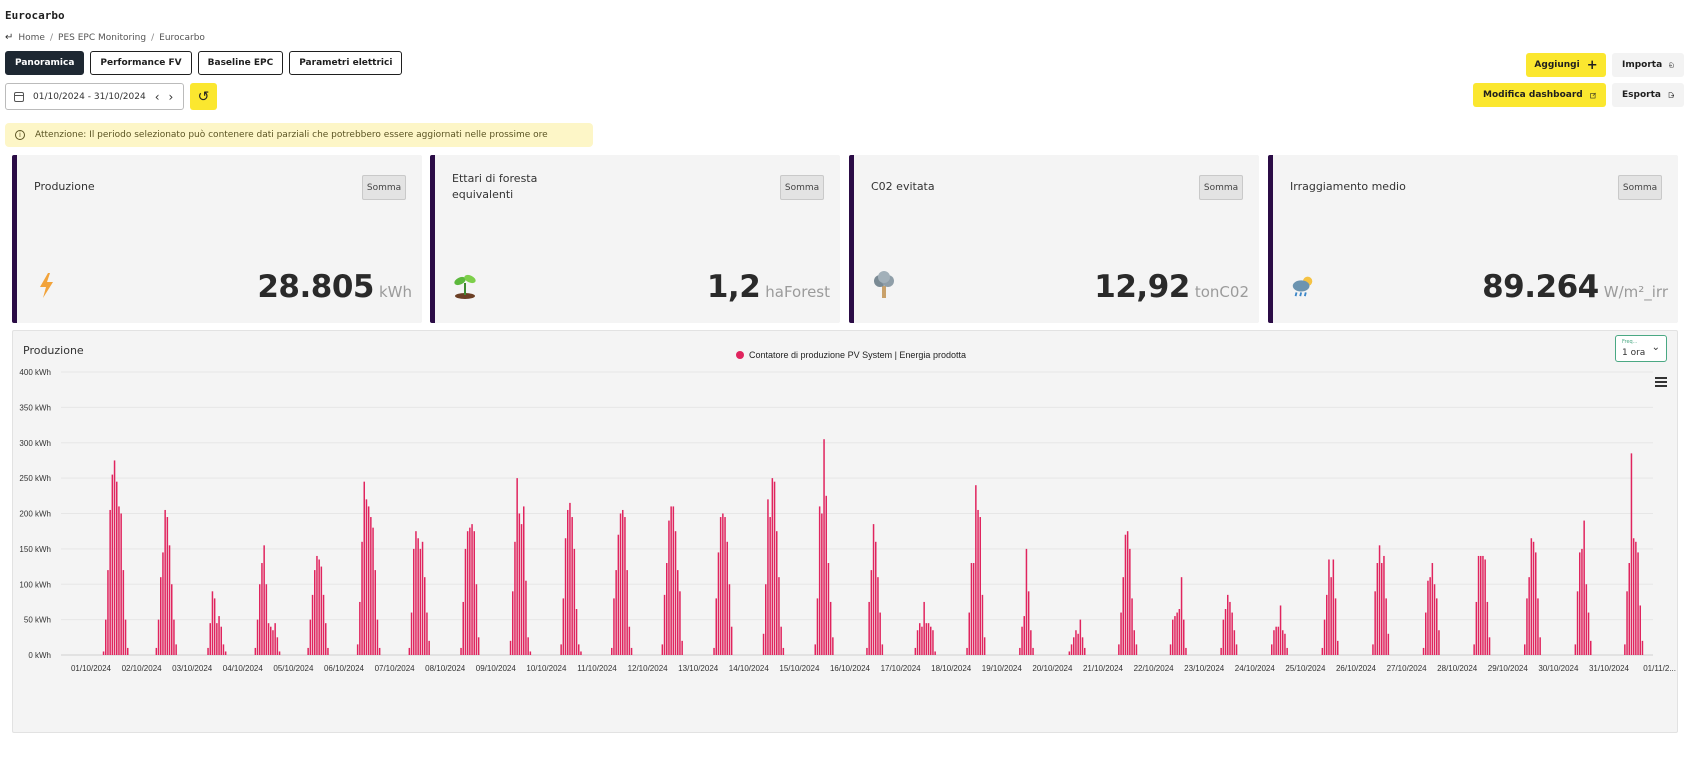 The height and width of the screenshot is (760, 1690). What do you see at coordinates (203, 96) in the screenshot?
I see `reset-button: ↺` at bounding box center [203, 96].